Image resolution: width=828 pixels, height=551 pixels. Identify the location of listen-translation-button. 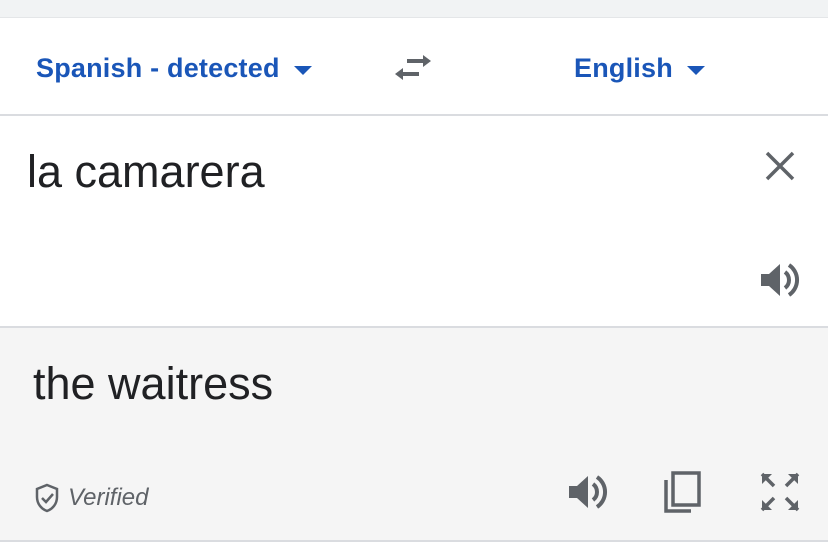
(588, 492).